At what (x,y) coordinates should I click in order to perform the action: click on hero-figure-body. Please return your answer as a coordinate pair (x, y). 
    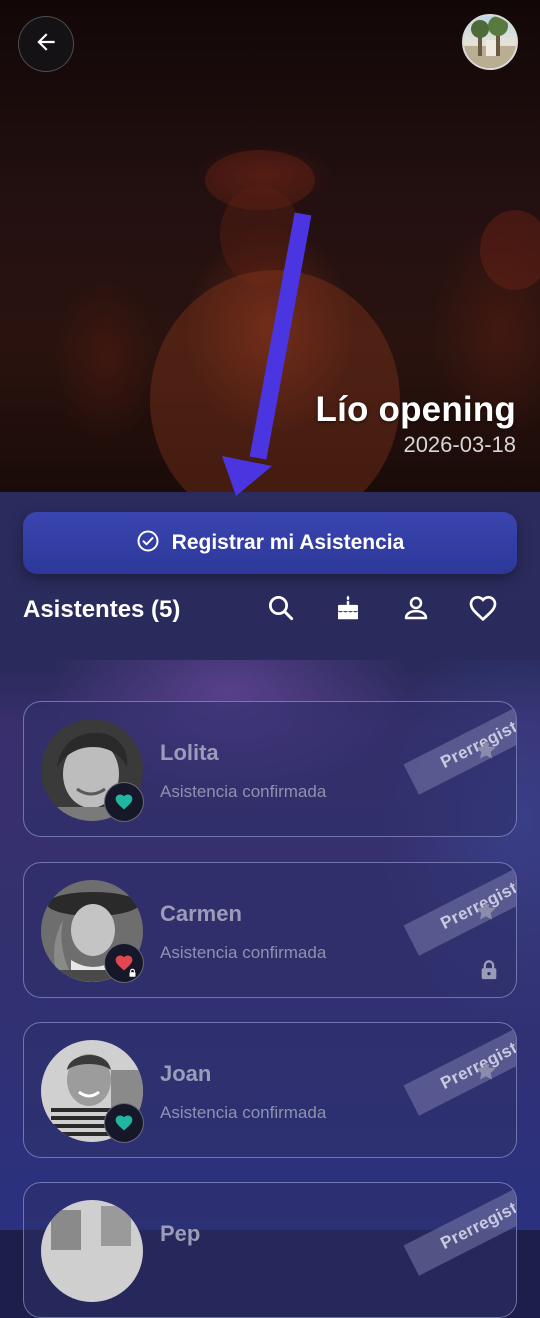
    Looking at the image, I should click on (275, 381).